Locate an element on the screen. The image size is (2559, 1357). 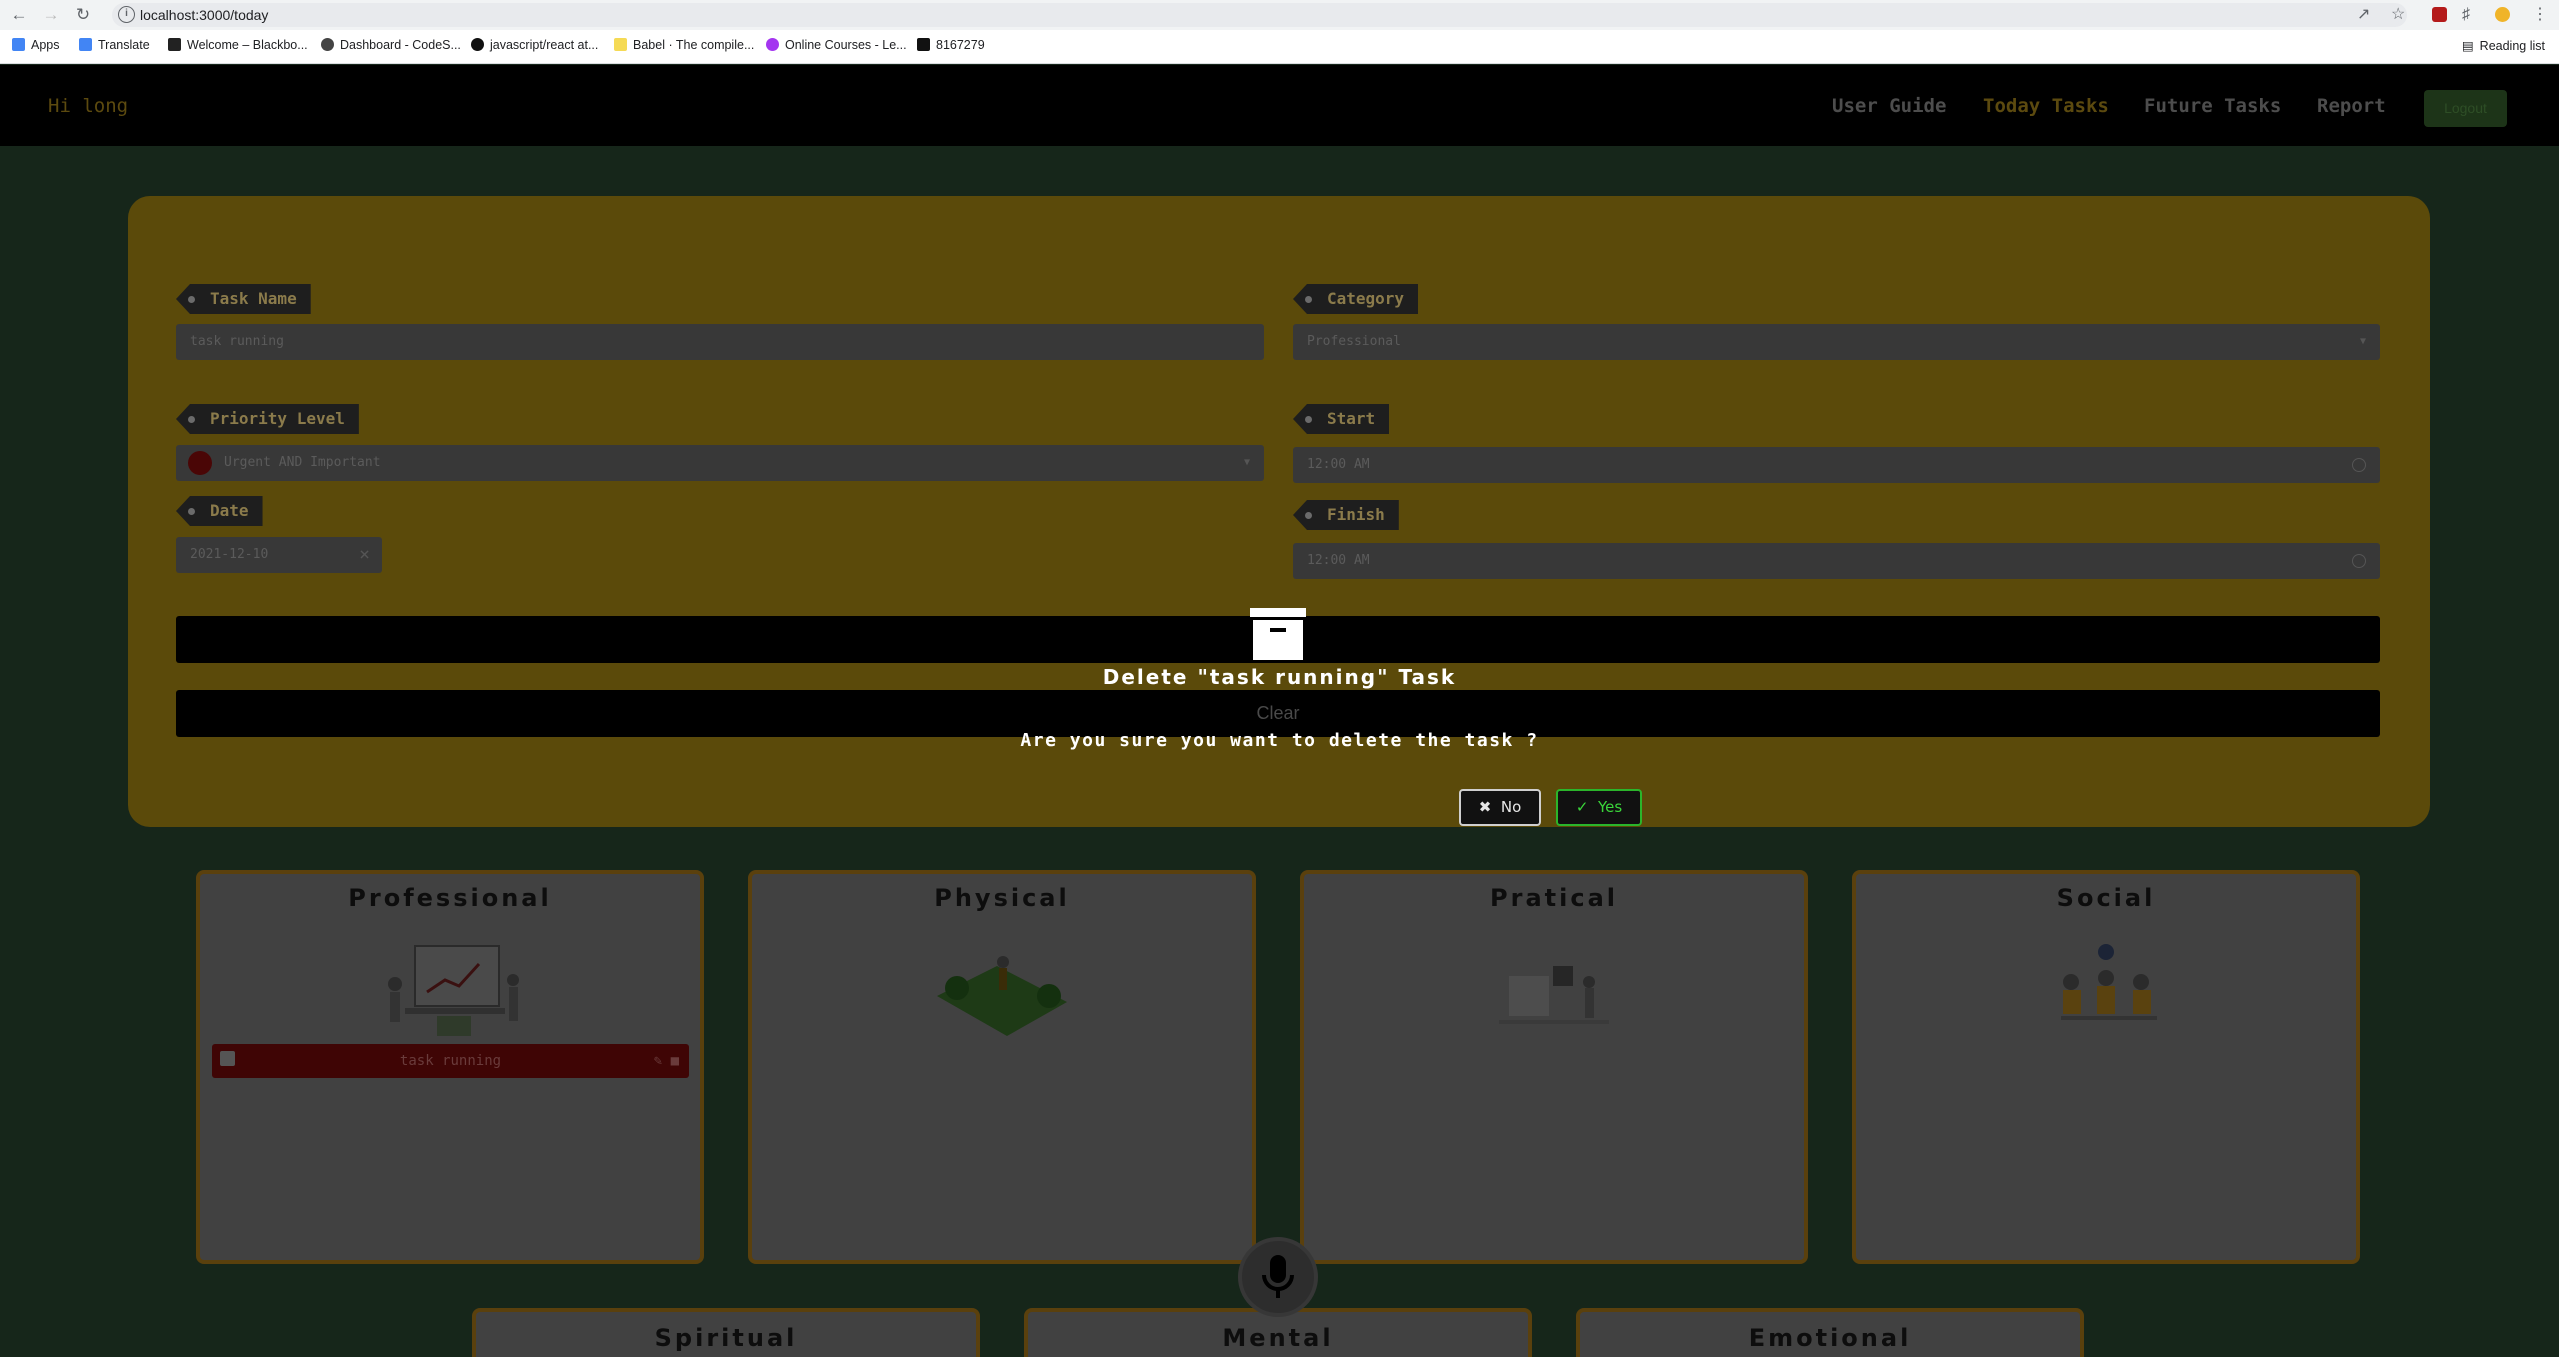
priority-select: Urgent AND Important ▼ is located at coordinates (720, 463).